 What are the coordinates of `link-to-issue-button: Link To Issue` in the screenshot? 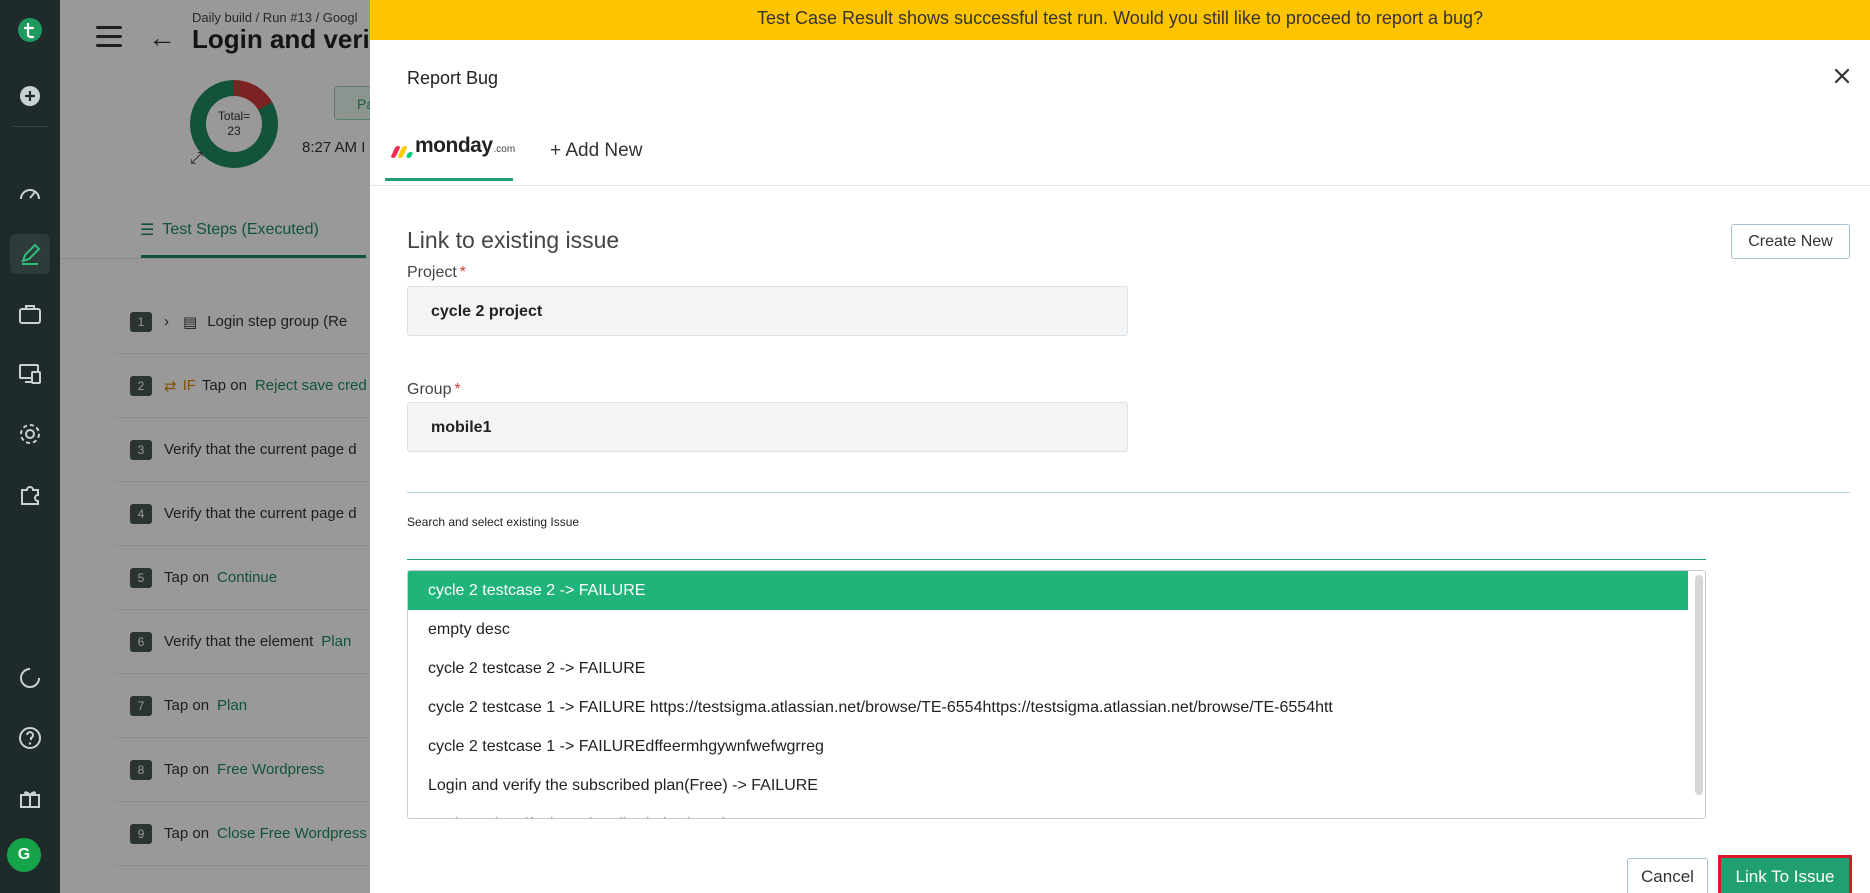 It's located at (1785, 874).